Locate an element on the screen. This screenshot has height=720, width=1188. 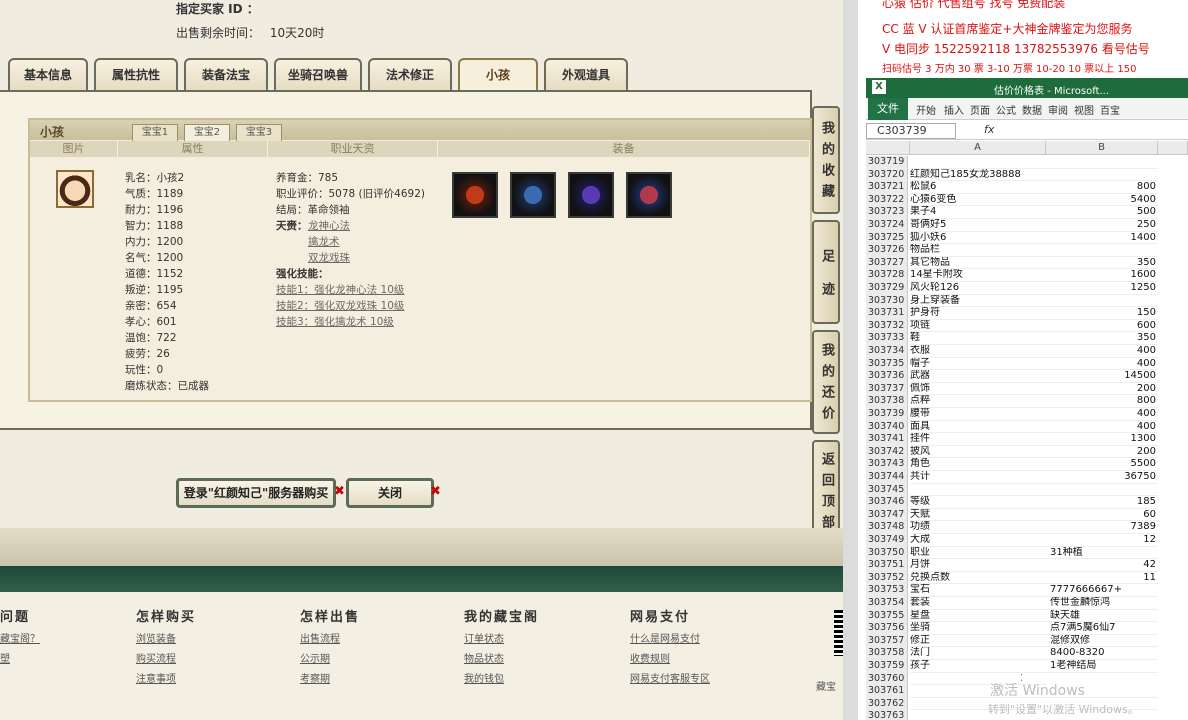
row-number: 303724 is located at coordinates (887, 225).